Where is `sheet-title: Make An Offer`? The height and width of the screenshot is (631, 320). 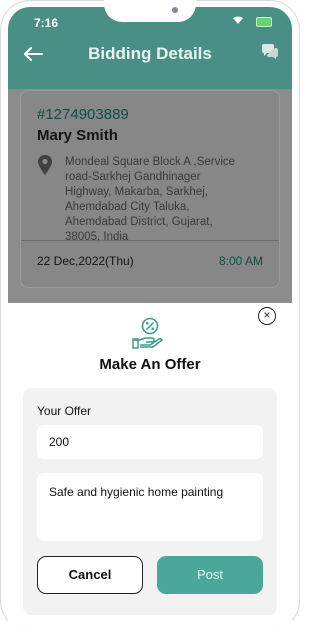 sheet-title: Make An Offer is located at coordinates (150, 364).